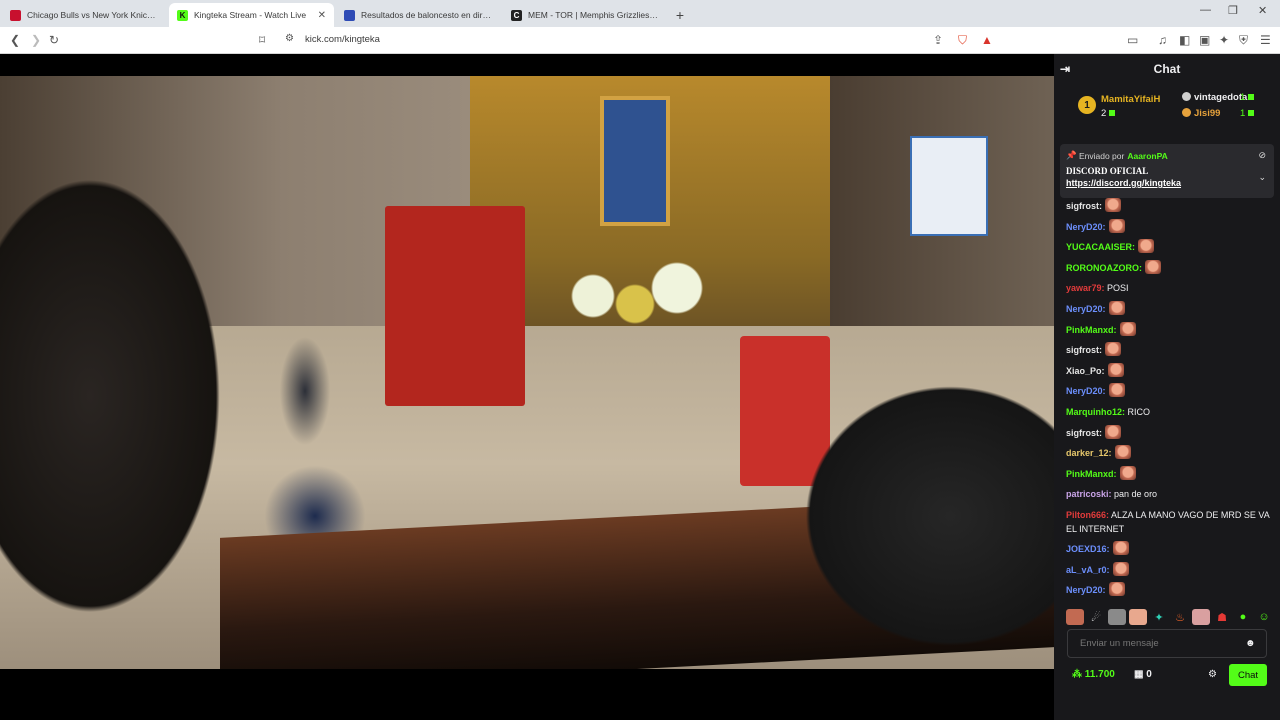 Image resolution: width=1280 pixels, height=720 pixels. Describe the element at coordinates (594, 15) in the screenshot. I see `tab-title: MEM - TOR | Memphis Grizzlies vs To` at that location.